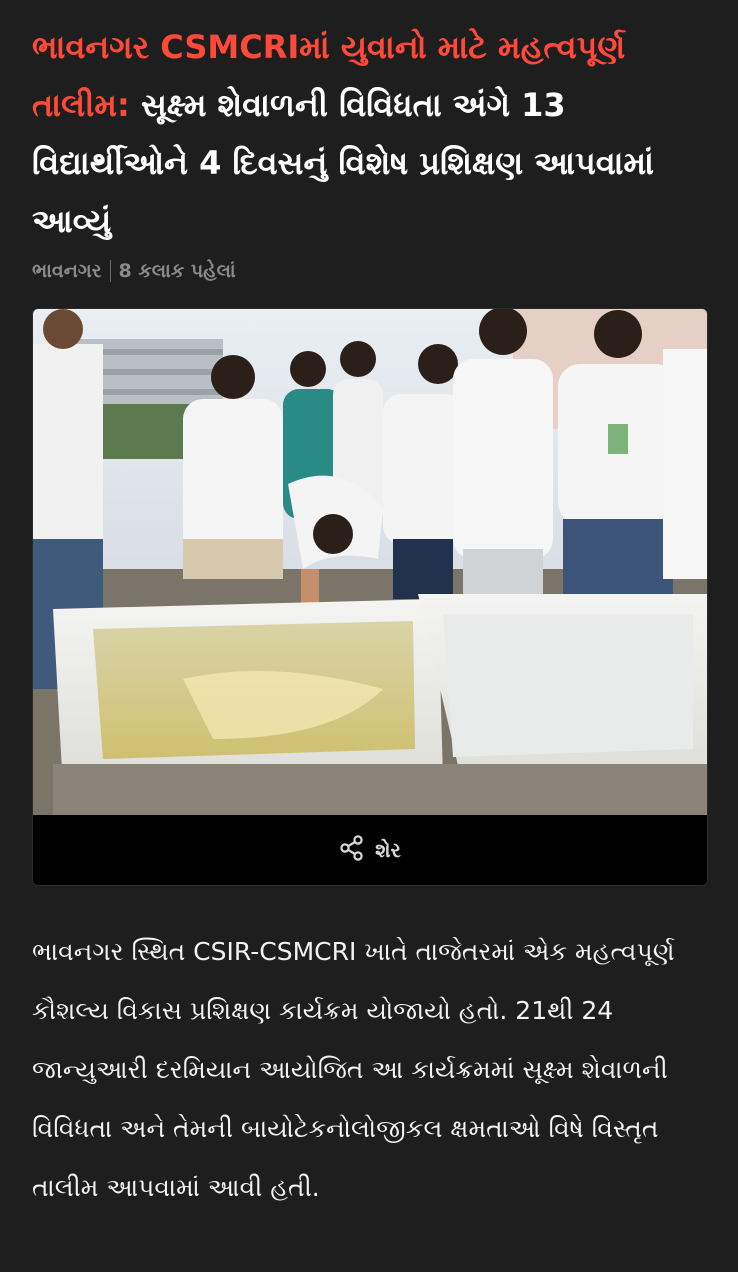  What do you see at coordinates (388, 850) in the screenshot?
I see `share-label: શેર` at bounding box center [388, 850].